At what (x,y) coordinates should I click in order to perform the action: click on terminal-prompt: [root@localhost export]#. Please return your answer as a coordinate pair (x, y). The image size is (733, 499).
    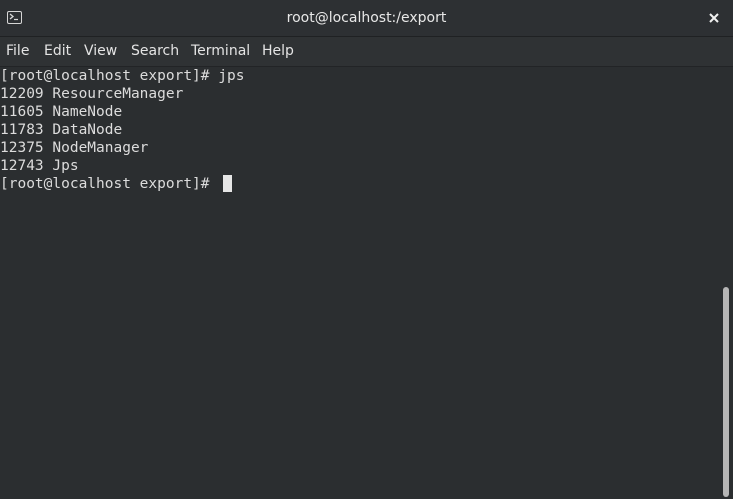
    Looking at the image, I should click on (109, 184).